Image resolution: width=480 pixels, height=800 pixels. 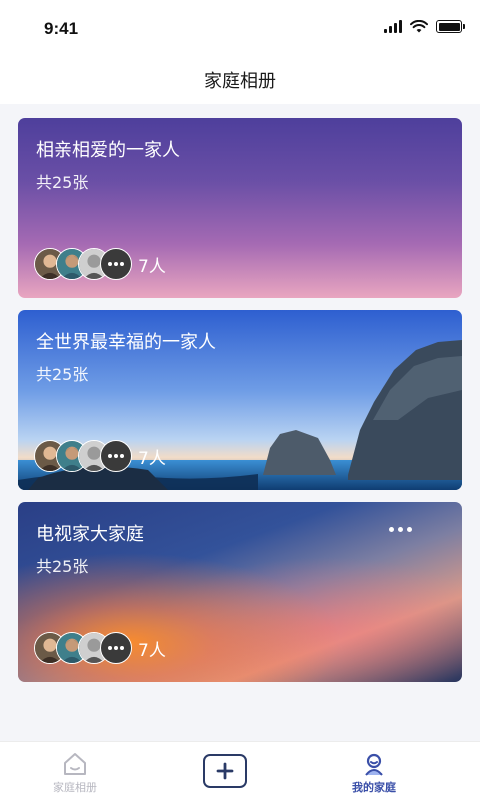 What do you see at coordinates (126, 342) in the screenshot?
I see `album-title: 全世界最幸福的一家人` at bounding box center [126, 342].